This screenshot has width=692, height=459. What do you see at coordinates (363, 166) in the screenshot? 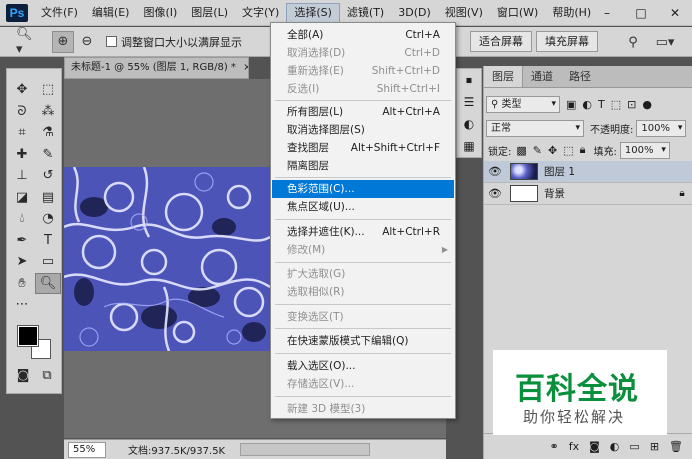
I see `menu-isolate-layers: 隔离图层` at bounding box center [363, 166].